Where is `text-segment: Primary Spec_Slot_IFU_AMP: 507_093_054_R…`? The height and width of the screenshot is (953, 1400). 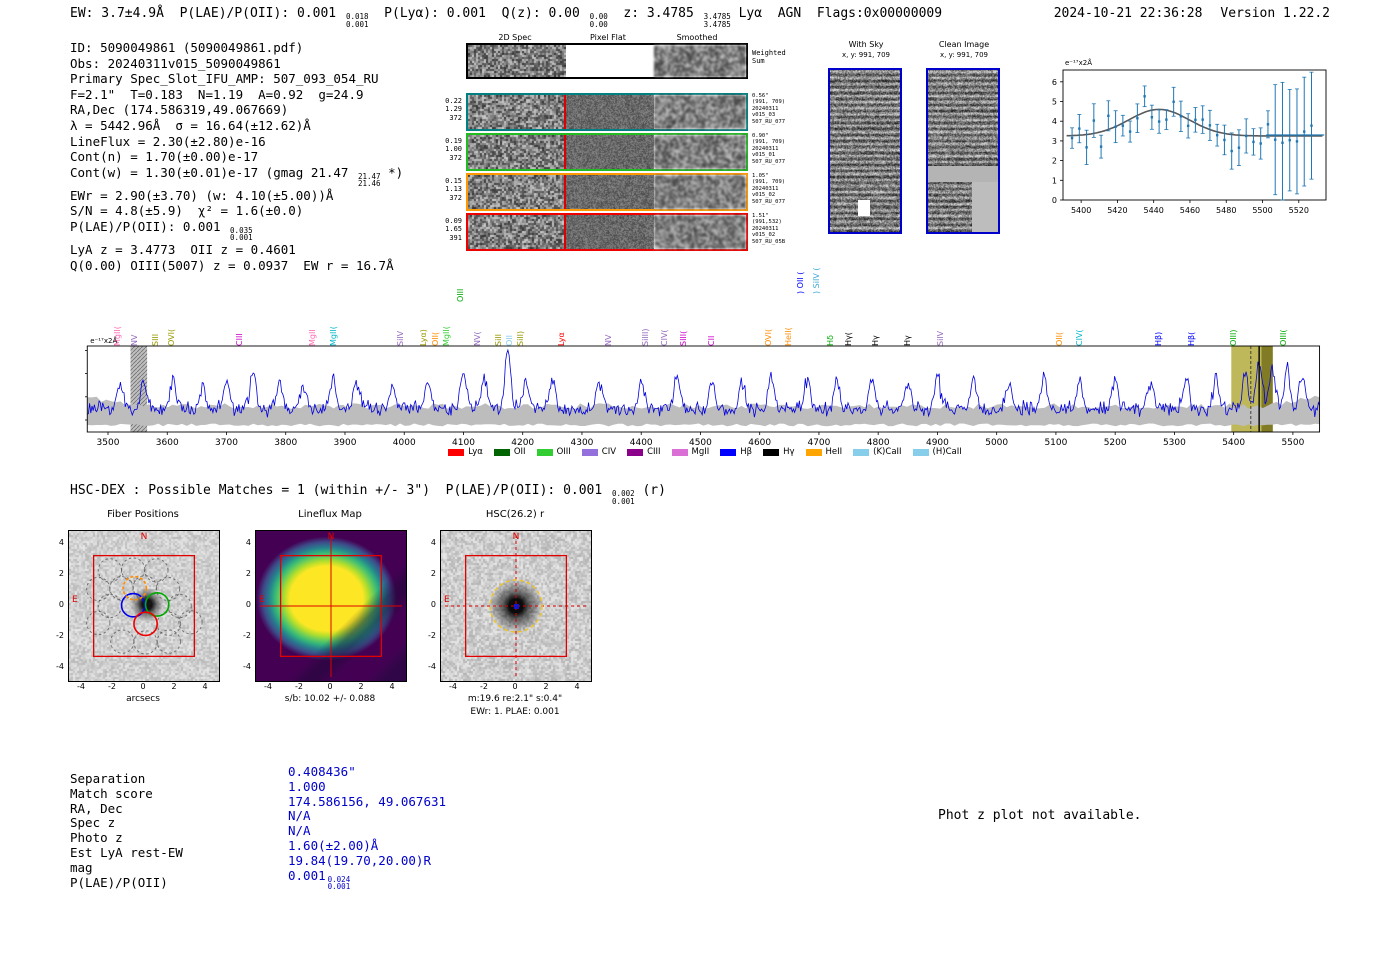 text-segment: Primary Spec_Slot_IFU_AMP: 507_093_054_R… is located at coordinates (224, 79).